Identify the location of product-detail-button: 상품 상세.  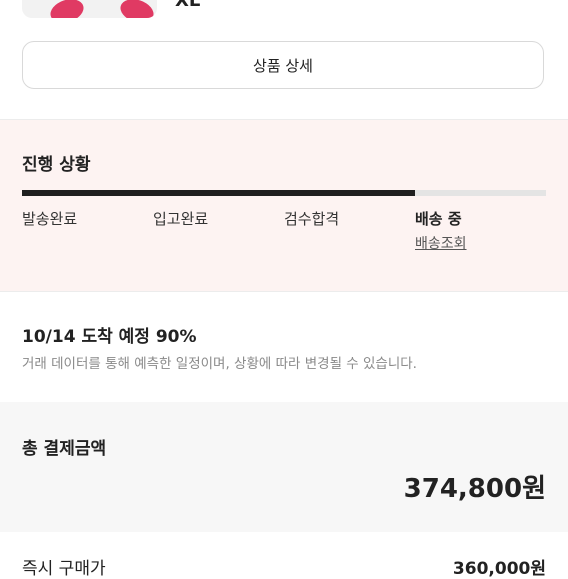
(283, 65).